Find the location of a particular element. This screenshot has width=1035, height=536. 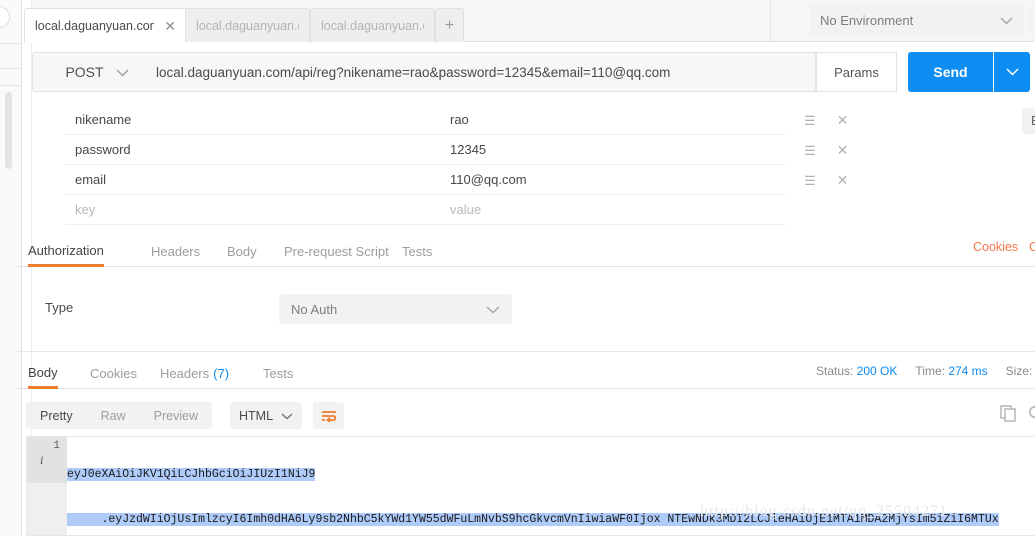

time-group: Time: 274 ms is located at coordinates (951, 371).